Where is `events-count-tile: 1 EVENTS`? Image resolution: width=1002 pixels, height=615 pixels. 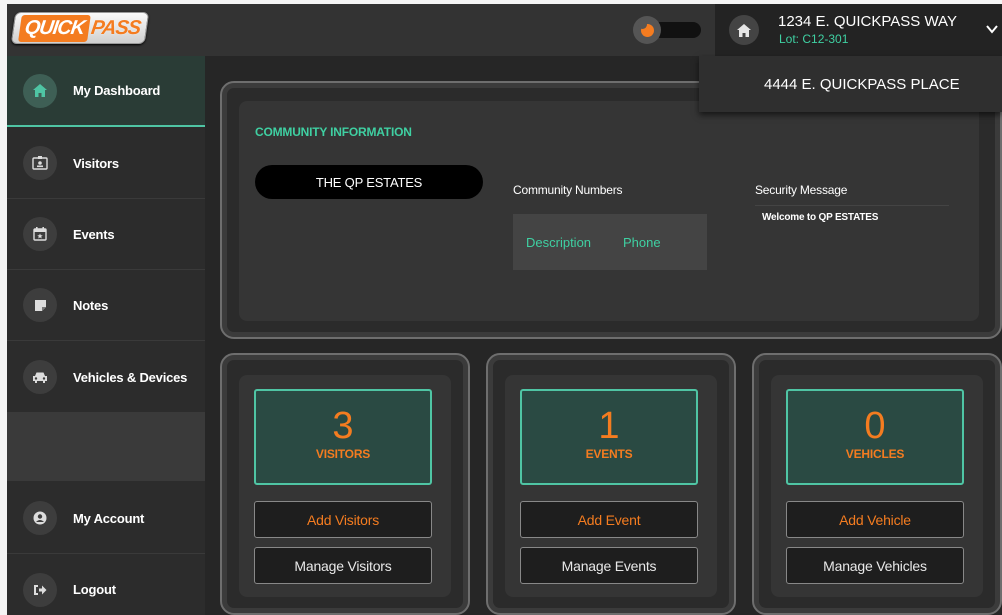
events-count-tile: 1 EVENTS is located at coordinates (609, 437).